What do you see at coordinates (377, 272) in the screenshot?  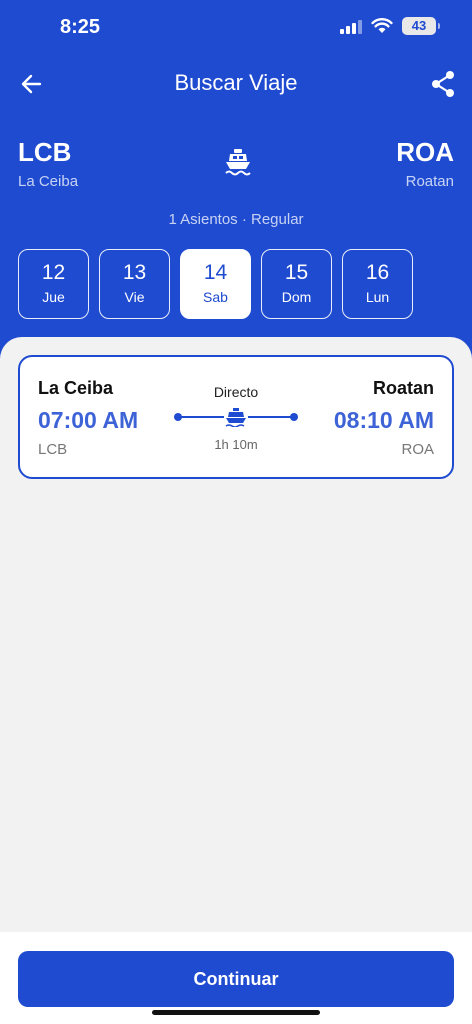 I see `date-number: 16` at bounding box center [377, 272].